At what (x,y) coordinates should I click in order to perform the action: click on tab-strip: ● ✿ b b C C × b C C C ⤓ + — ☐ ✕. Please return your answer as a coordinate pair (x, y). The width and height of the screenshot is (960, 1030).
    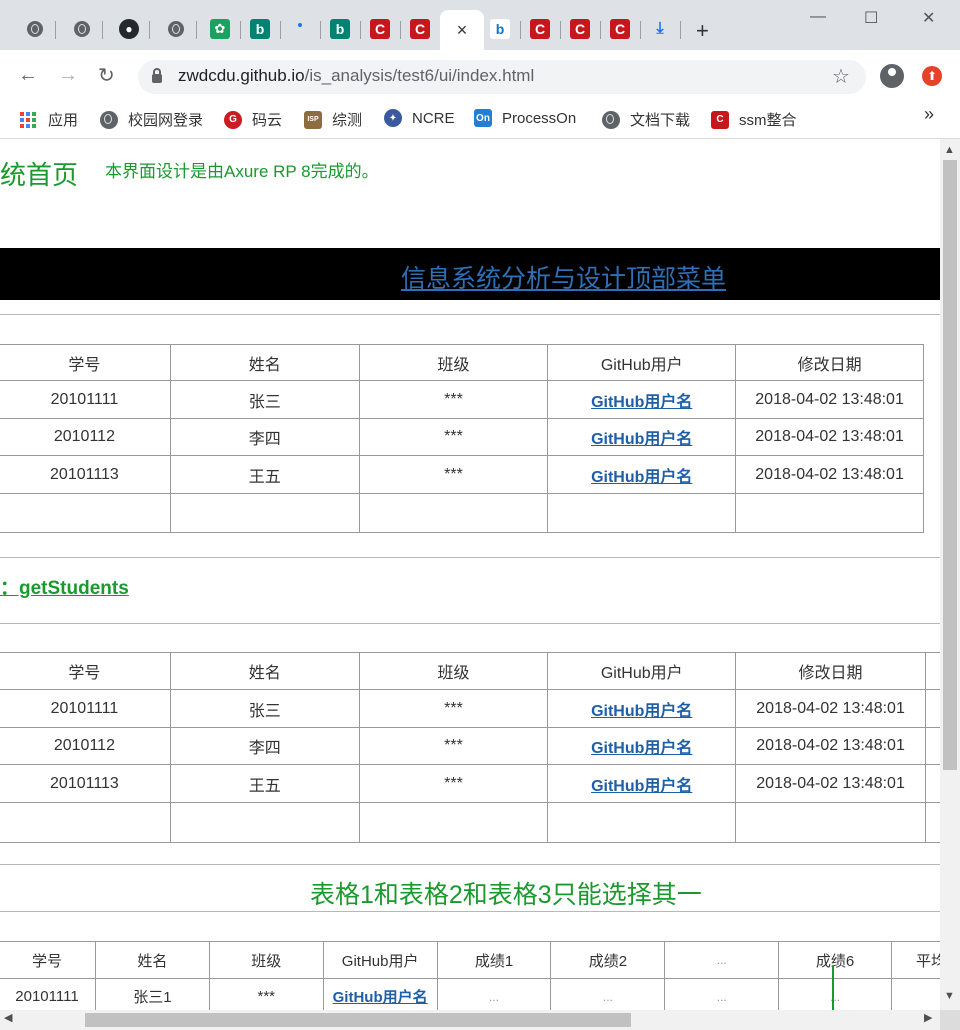
    Looking at the image, I should click on (480, 25).